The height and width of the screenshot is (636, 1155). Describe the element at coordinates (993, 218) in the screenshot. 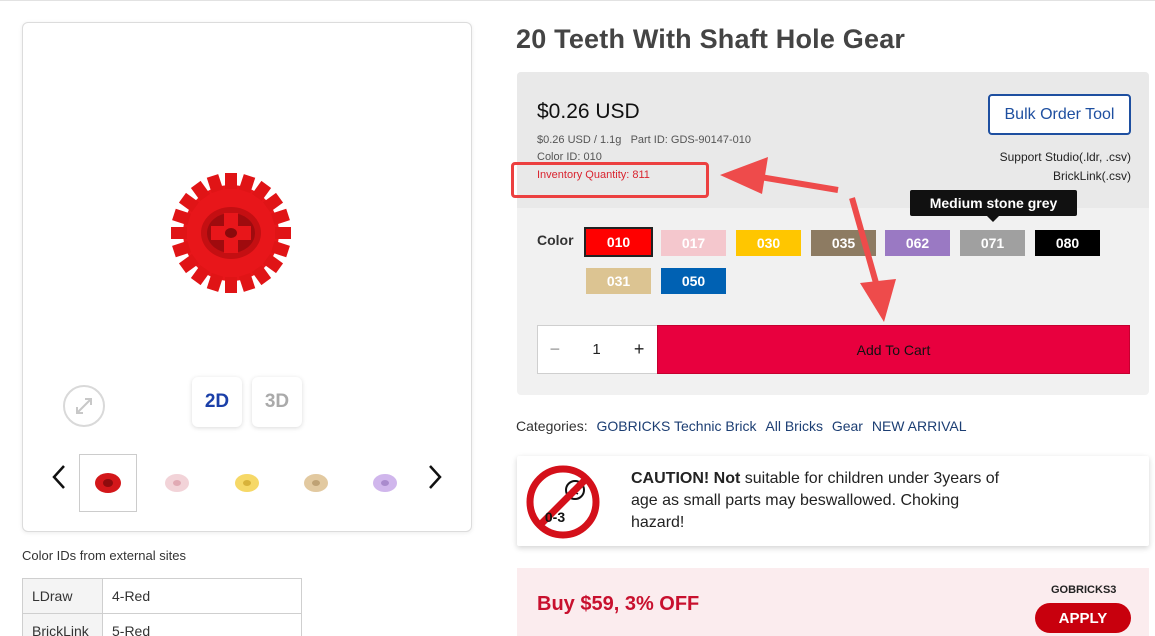

I see `tooltip-pointer` at that location.